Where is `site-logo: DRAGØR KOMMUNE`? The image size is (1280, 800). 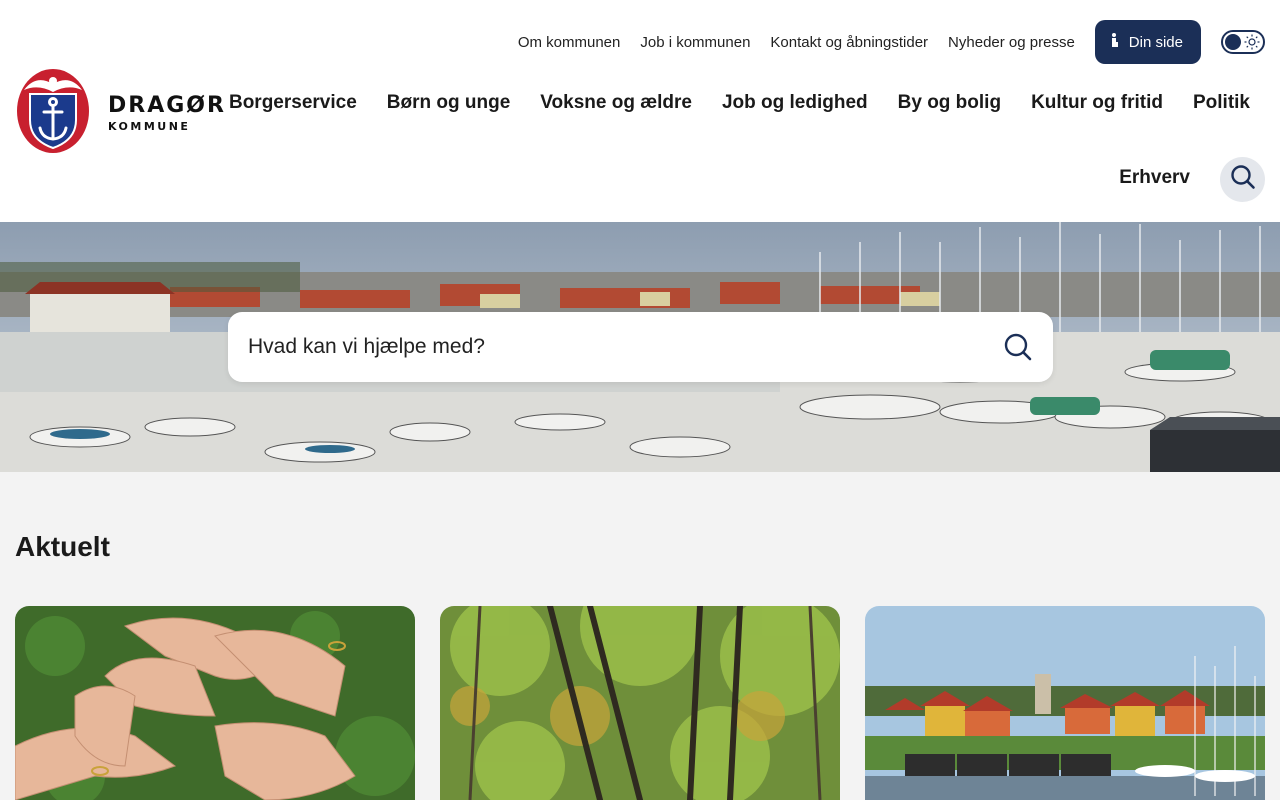
site-logo: DRAGØR KOMMUNE is located at coordinates (121, 113).